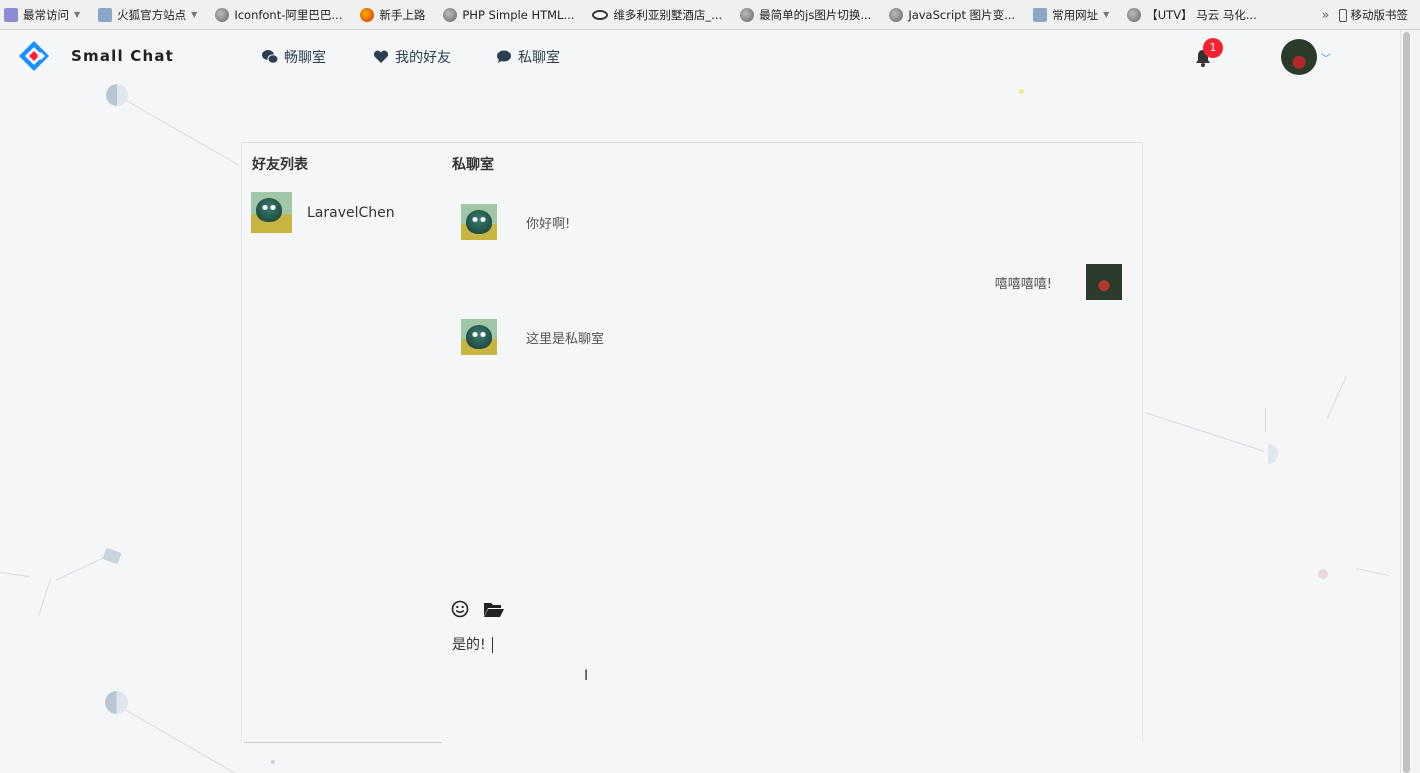  What do you see at coordinates (343, 742) in the screenshot?
I see `divider` at bounding box center [343, 742].